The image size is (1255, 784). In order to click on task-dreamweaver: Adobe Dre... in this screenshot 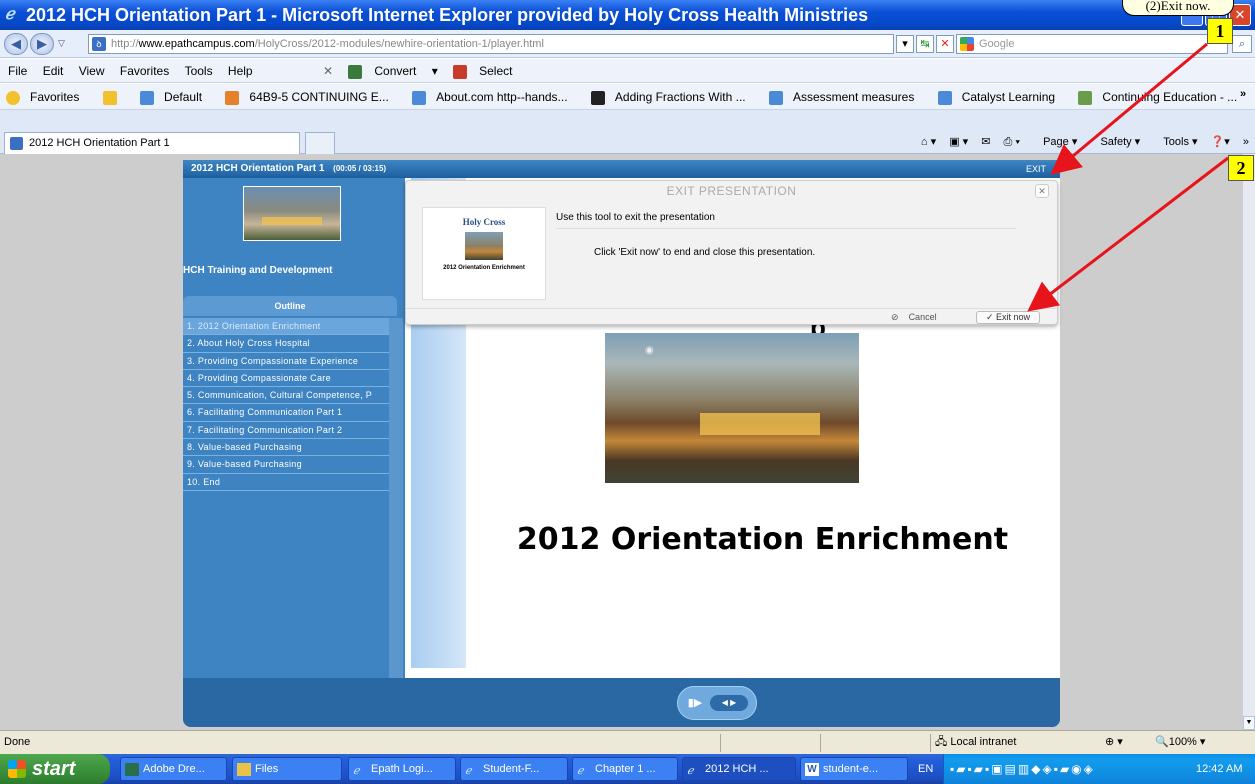, I will do `click(173, 769)`.